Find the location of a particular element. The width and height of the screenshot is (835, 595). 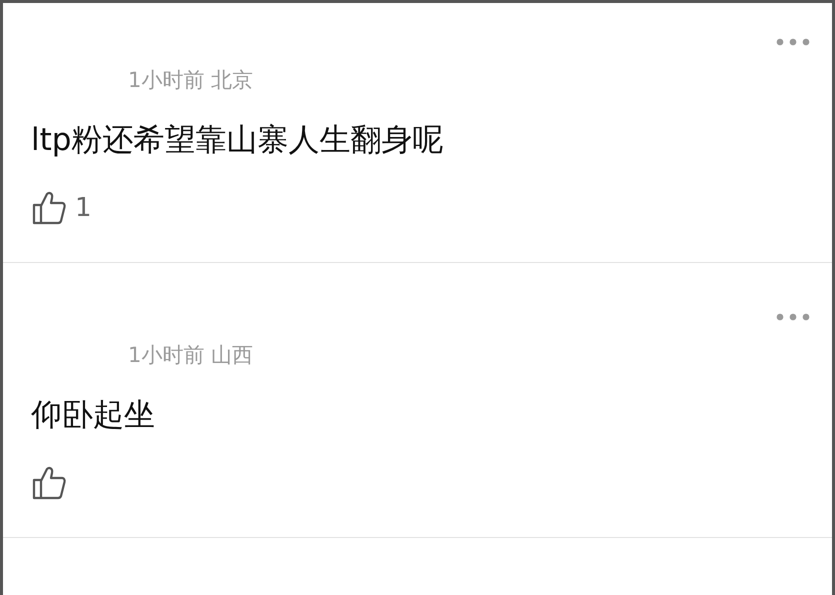

comment-meta: 1小时前 山西 is located at coordinates (191, 355).